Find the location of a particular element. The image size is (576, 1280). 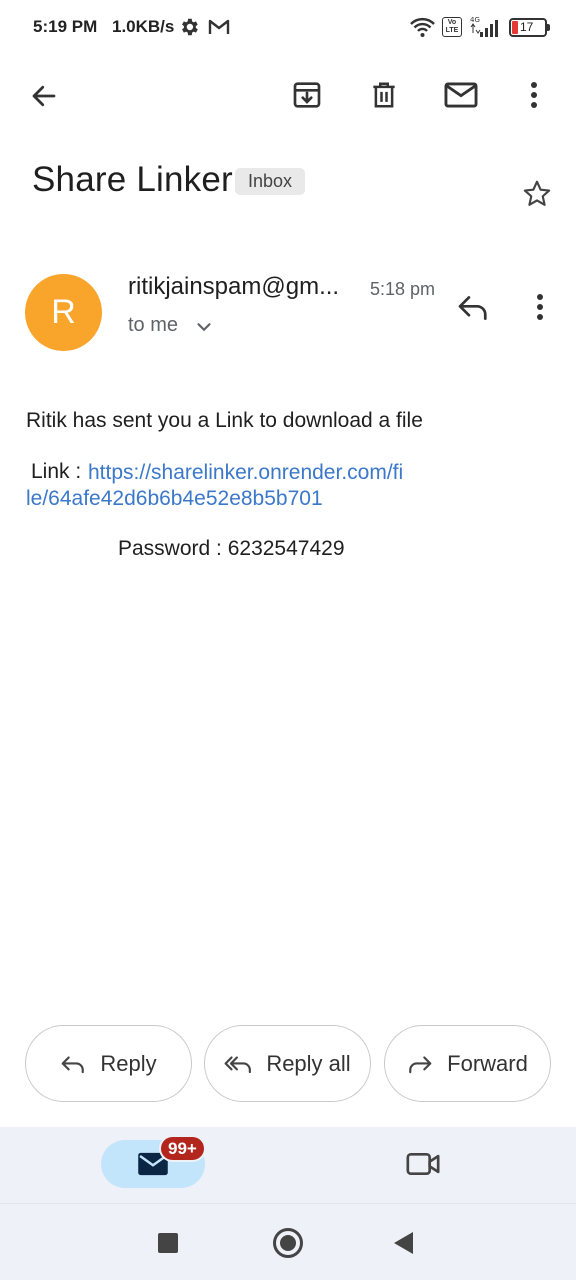

home-button is located at coordinates (288, 1243).